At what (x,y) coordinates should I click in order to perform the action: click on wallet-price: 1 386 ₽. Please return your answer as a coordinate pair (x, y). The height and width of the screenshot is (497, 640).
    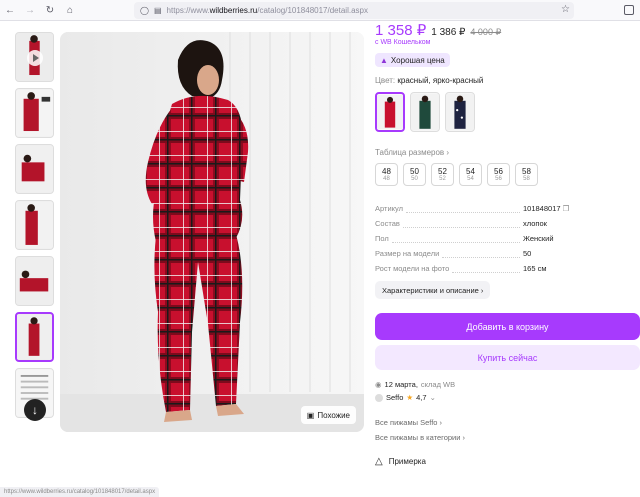
    Looking at the image, I should click on (448, 32).